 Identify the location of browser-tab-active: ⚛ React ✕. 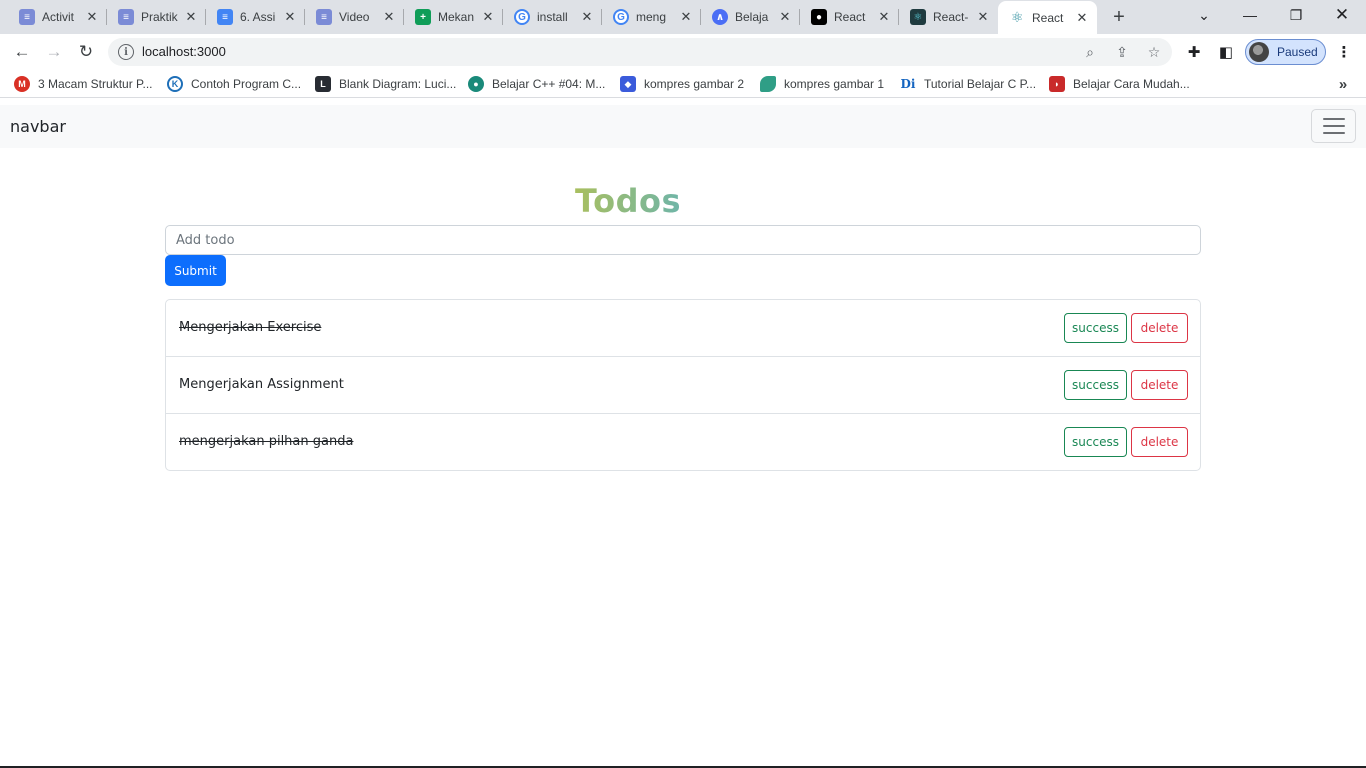
(1047, 17).